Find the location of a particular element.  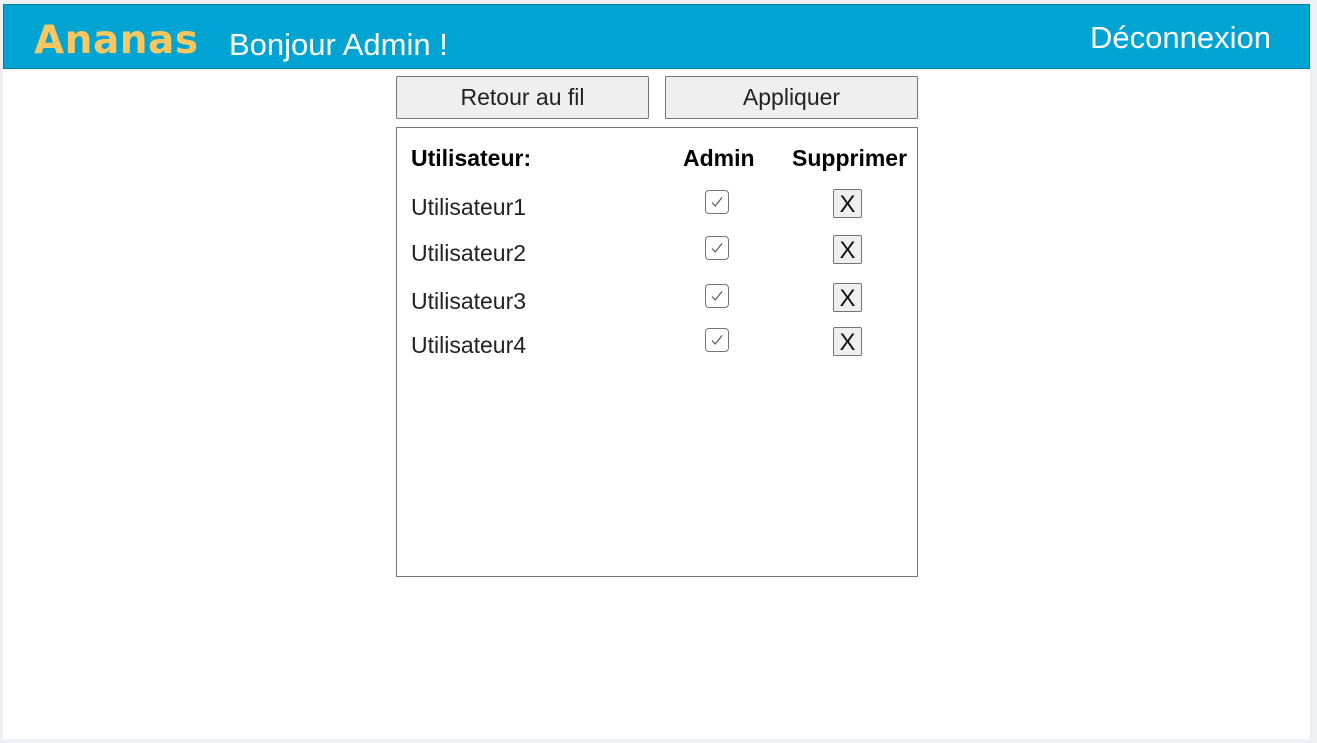

column-header-delete: Supprimer is located at coordinates (850, 158).